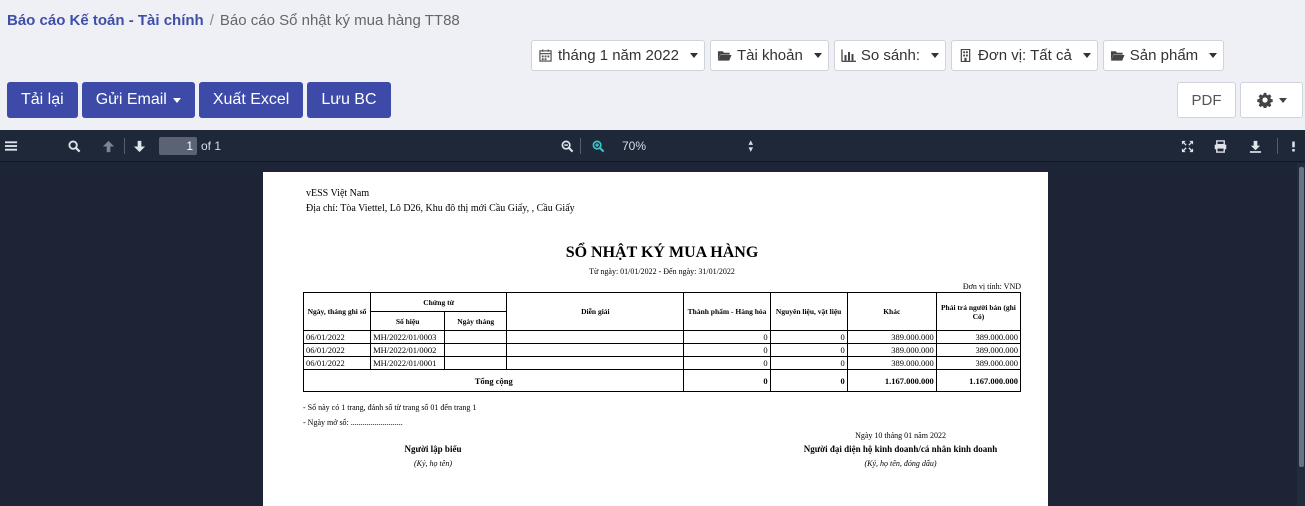 The image size is (1305, 506). Describe the element at coordinates (567, 146) in the screenshot. I see `zoom-out-button` at that location.